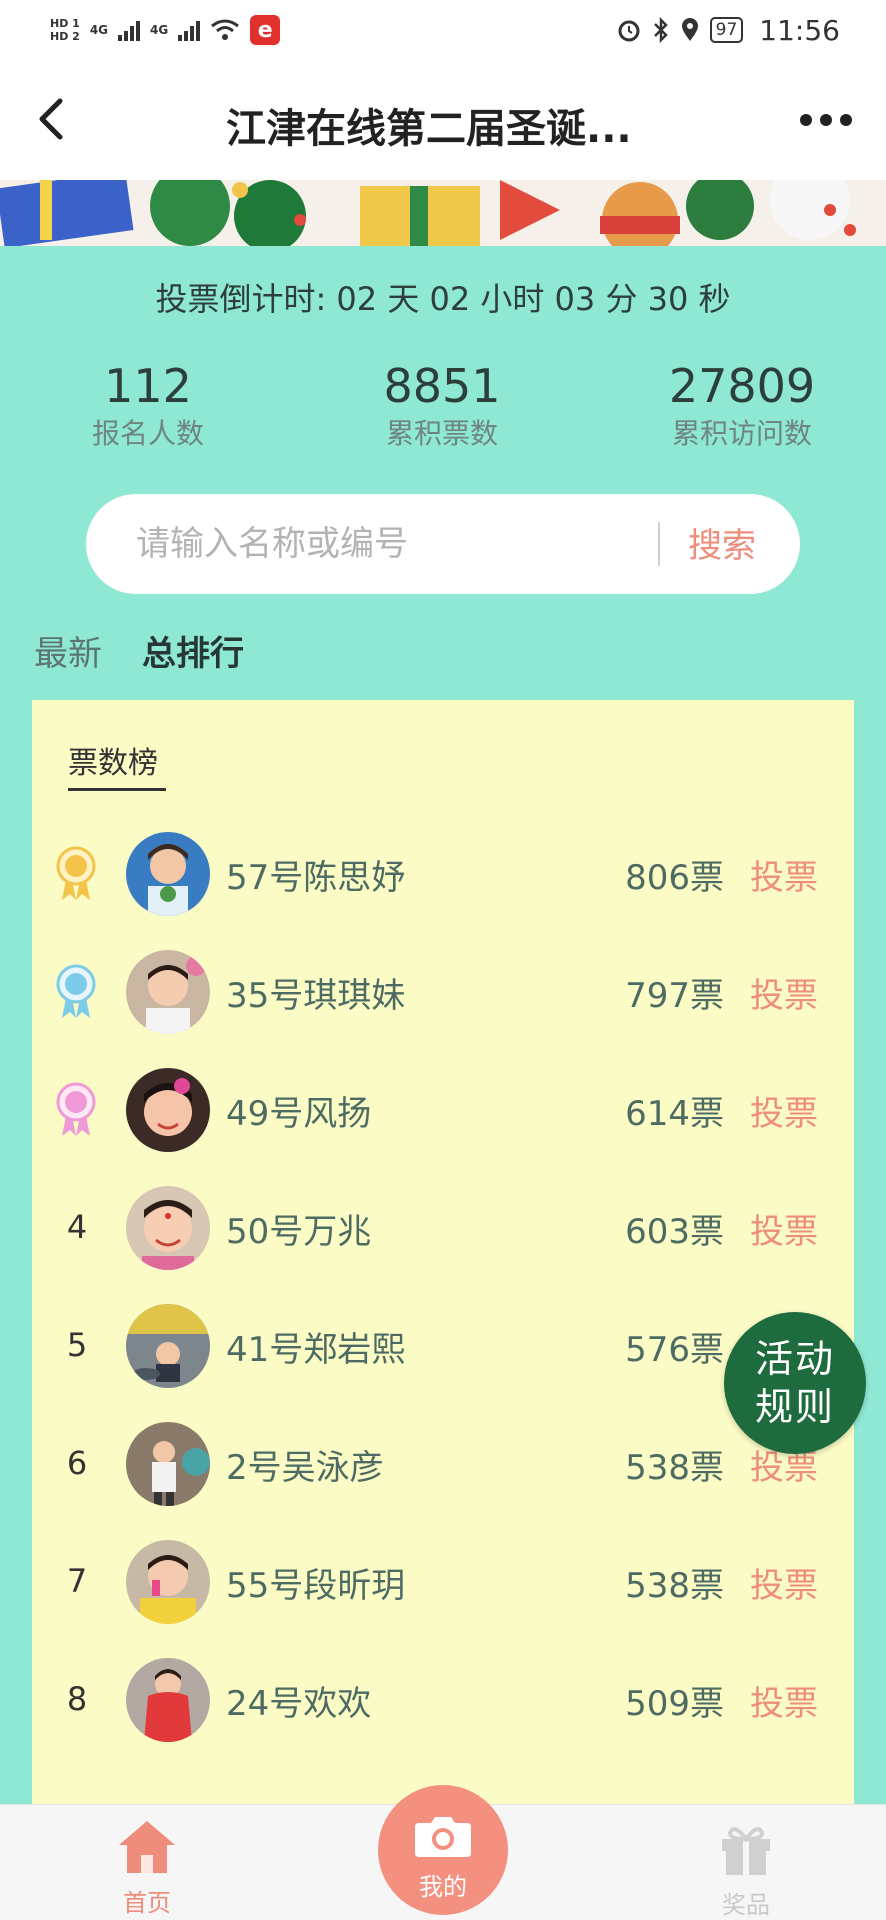 This screenshot has height=1920, width=886. Describe the element at coordinates (443, 299) in the screenshot. I see `vote-countdown: 投票倒计时: 02 天 02 小时 03 分 30 秒` at that location.